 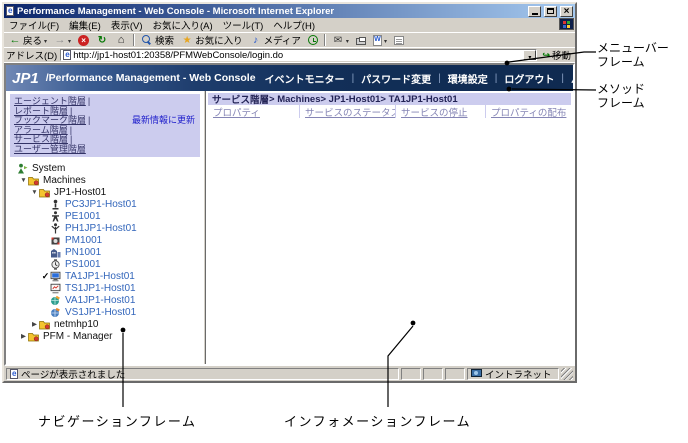 I want to click on tree-item: PS1001, so click(x=104, y=264).